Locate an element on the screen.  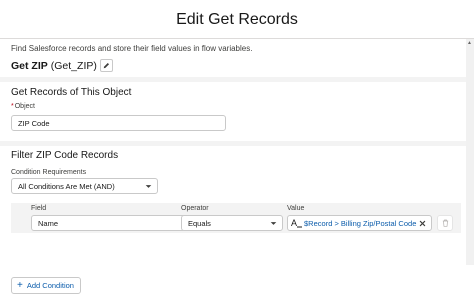
condition-requirements-select: All Conditions Are Met (AND) is located at coordinates (84, 186).